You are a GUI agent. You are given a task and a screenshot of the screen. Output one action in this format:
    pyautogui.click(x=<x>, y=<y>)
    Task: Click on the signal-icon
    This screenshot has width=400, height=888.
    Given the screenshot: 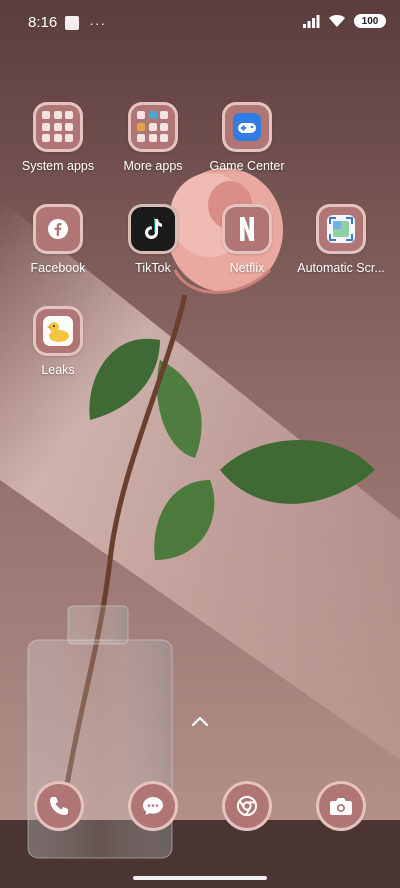 What is the action you would take?
    pyautogui.click(x=311, y=21)
    